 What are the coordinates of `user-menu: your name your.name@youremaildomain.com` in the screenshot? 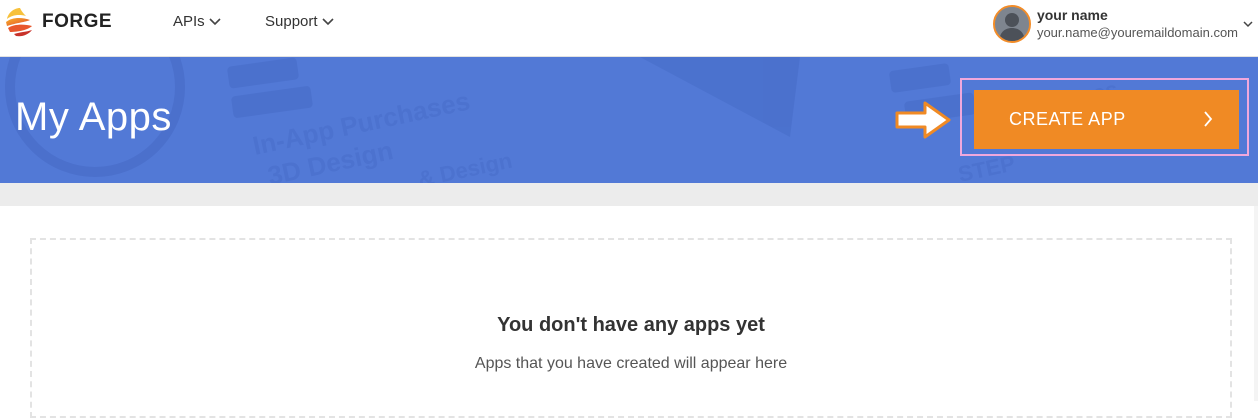 It's located at (1122, 24).